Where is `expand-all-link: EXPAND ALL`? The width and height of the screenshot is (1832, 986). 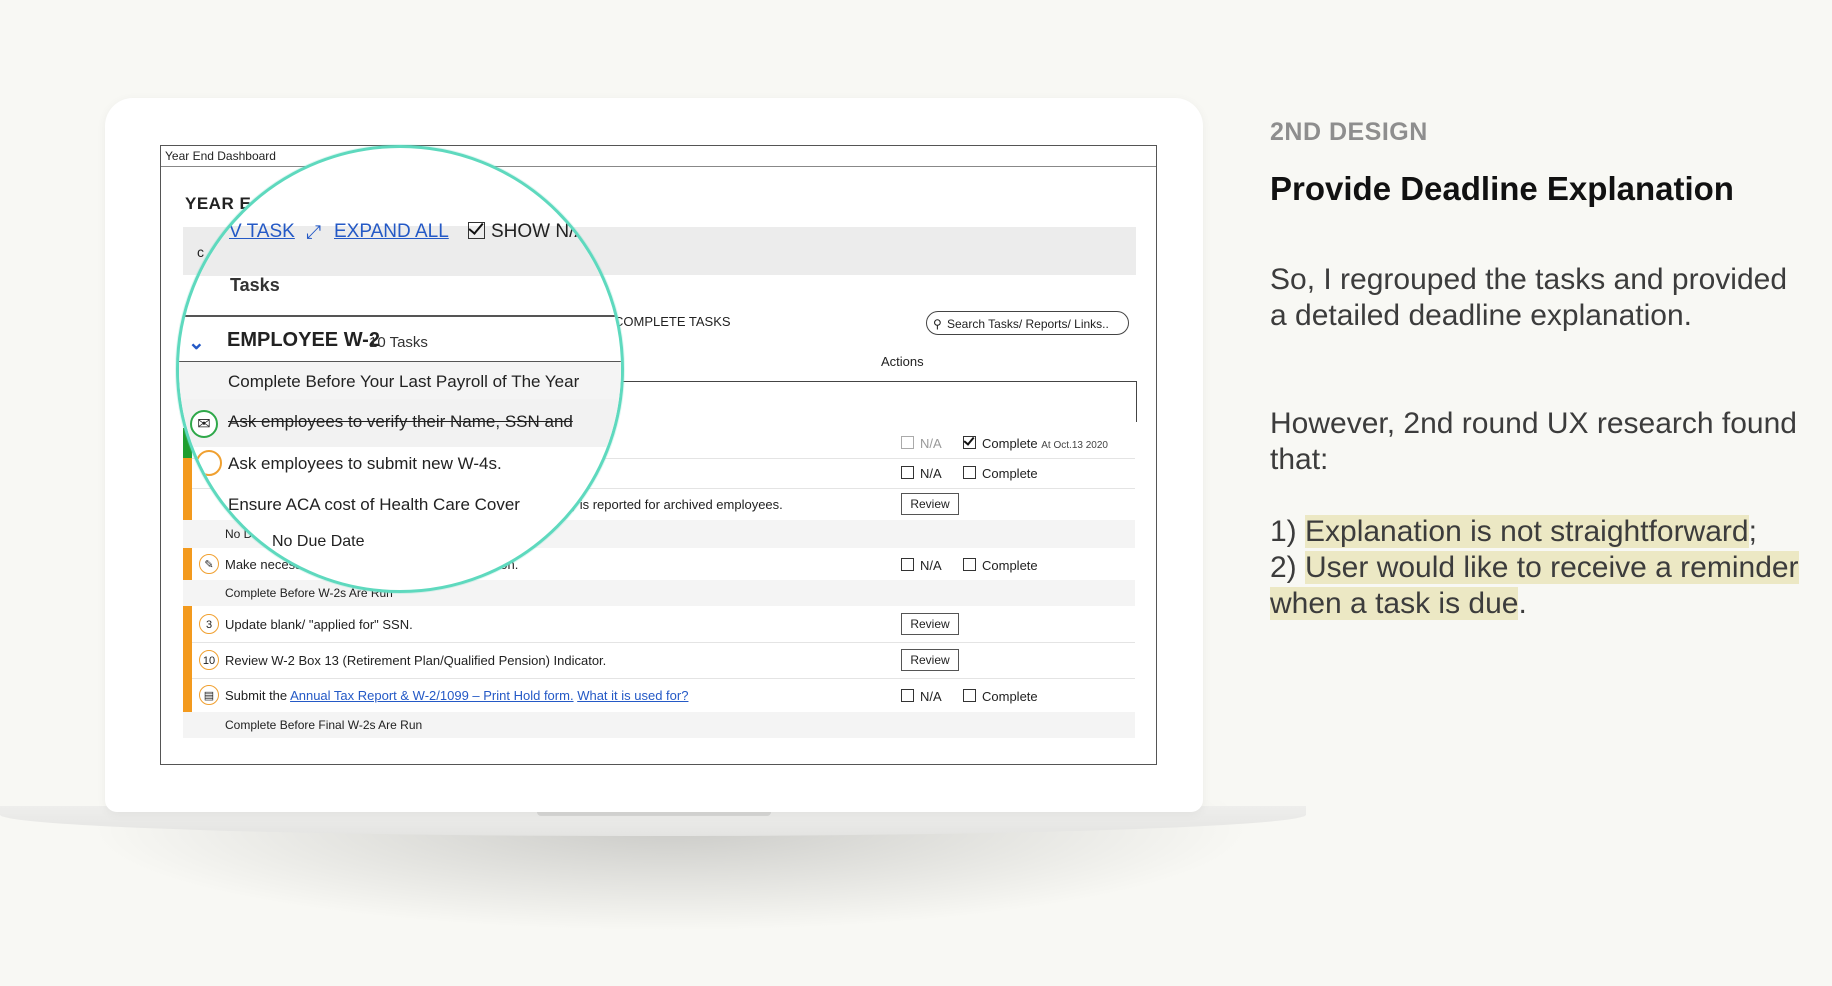 expand-all-link: EXPAND ALL is located at coordinates (391, 232).